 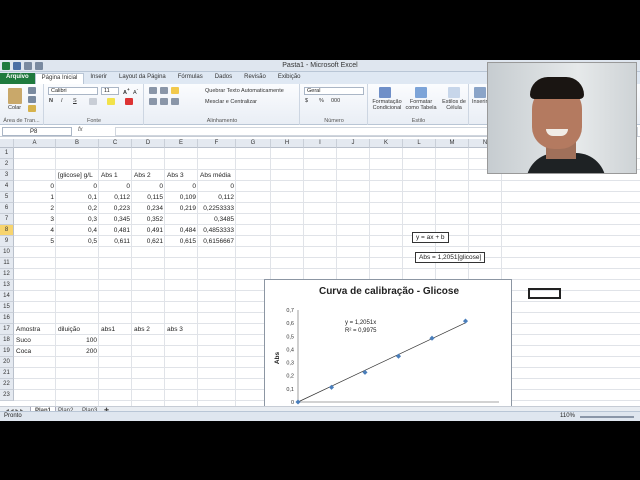 What do you see at coordinates (567, 416) in the screenshot?
I see `zoom-level: 110%` at bounding box center [567, 416].